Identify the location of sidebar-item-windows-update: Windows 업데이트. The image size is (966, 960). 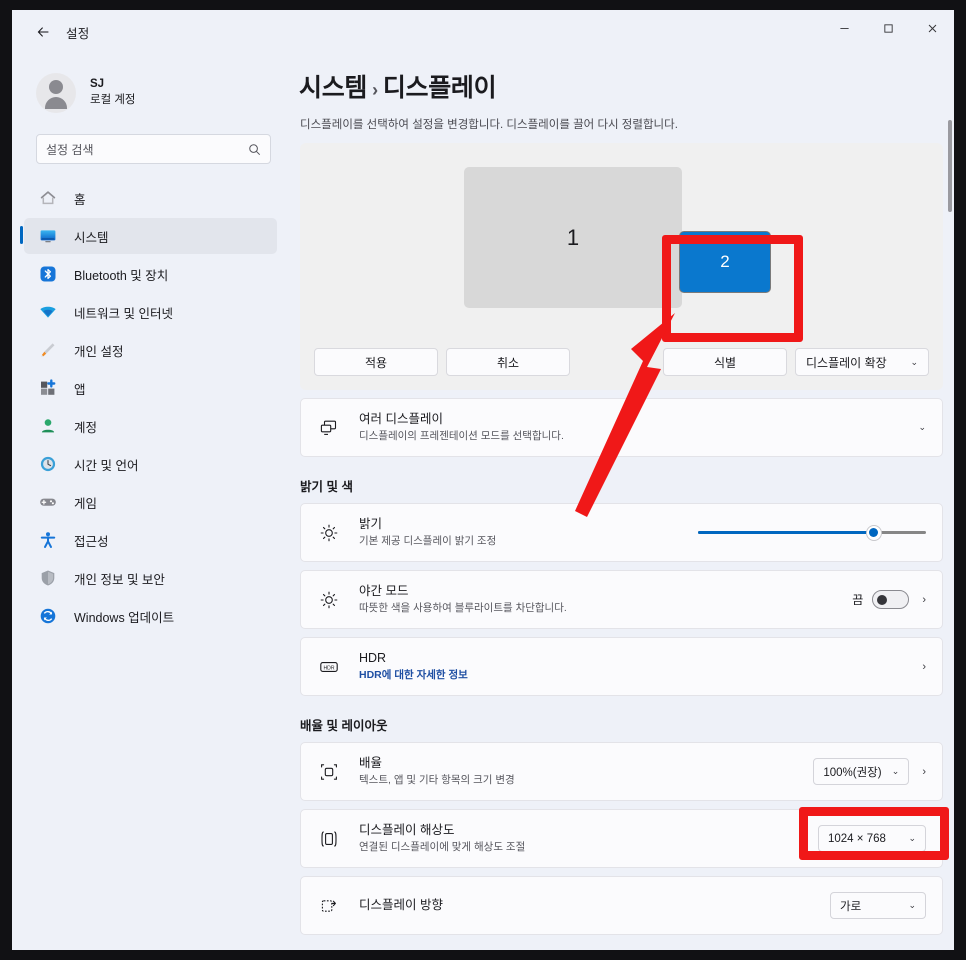
(150, 616).